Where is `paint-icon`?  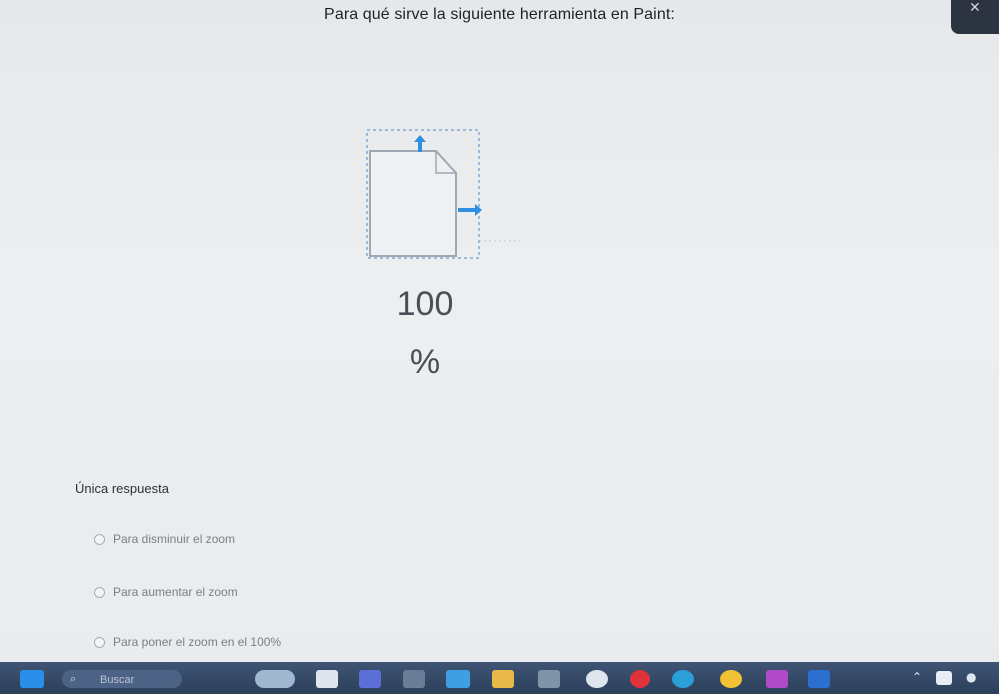 paint-icon is located at coordinates (777, 679).